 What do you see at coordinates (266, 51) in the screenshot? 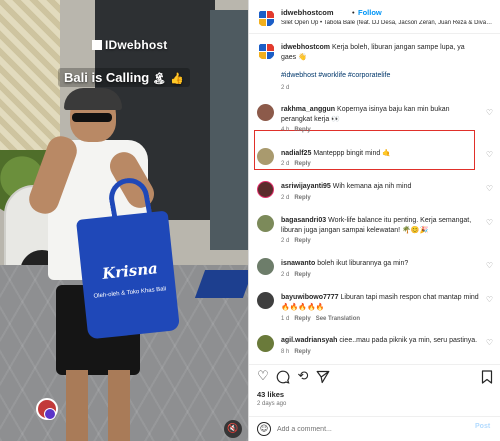
I see `caption-author-avatar` at bounding box center [266, 51].